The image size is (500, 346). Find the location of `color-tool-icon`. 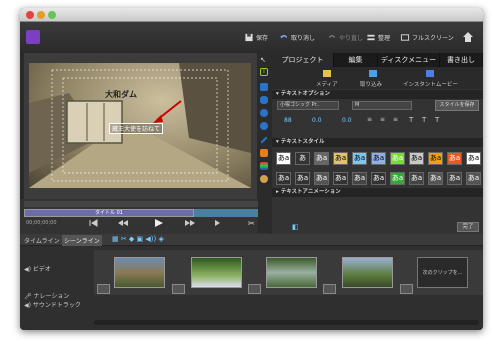

color-tool-icon is located at coordinates (264, 166).